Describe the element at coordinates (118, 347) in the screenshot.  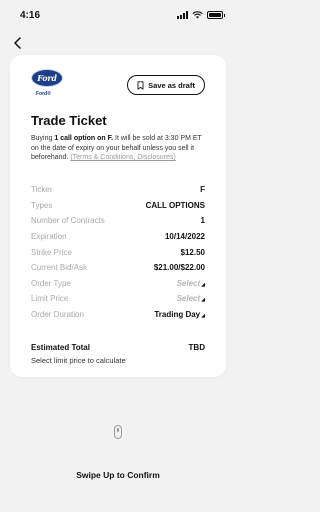
I see `estimated-total: Estimated Total TBD` at that location.